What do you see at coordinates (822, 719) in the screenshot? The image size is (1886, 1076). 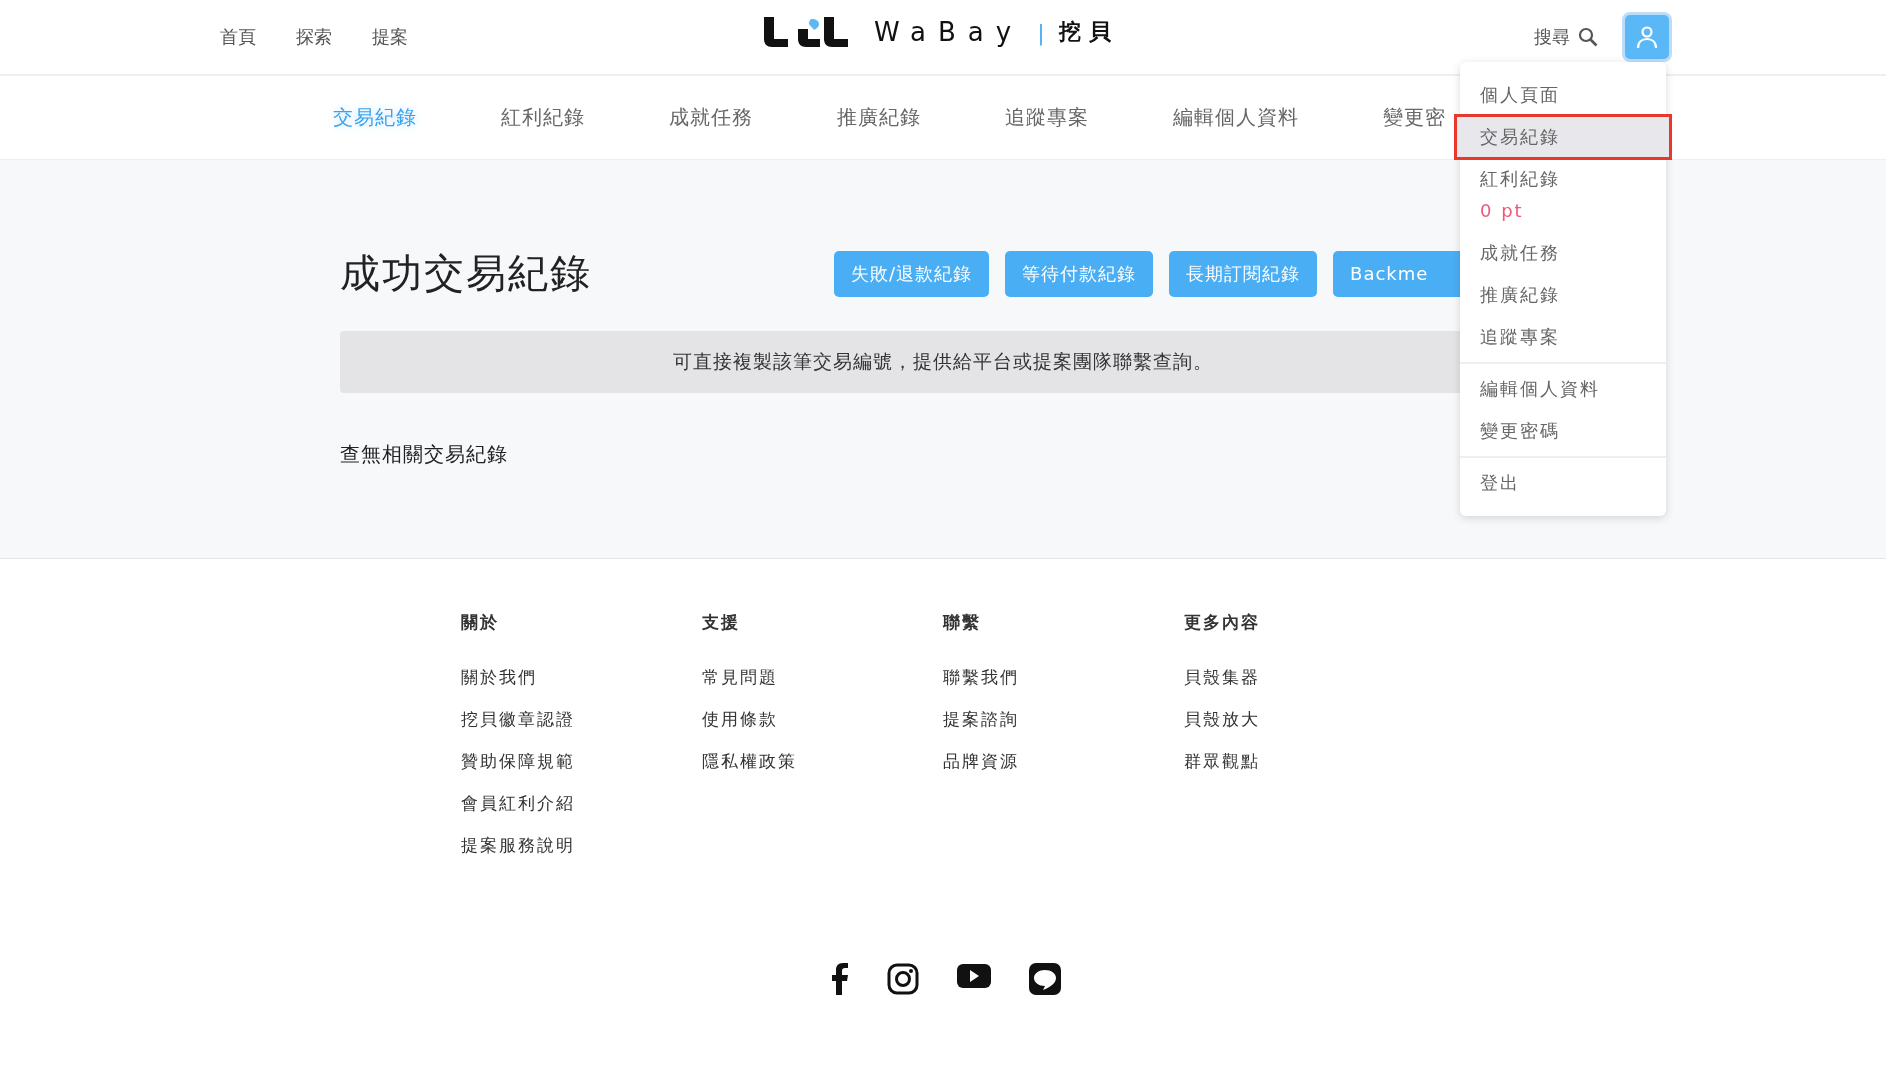 I see `footer-link: 使用條款` at bounding box center [822, 719].